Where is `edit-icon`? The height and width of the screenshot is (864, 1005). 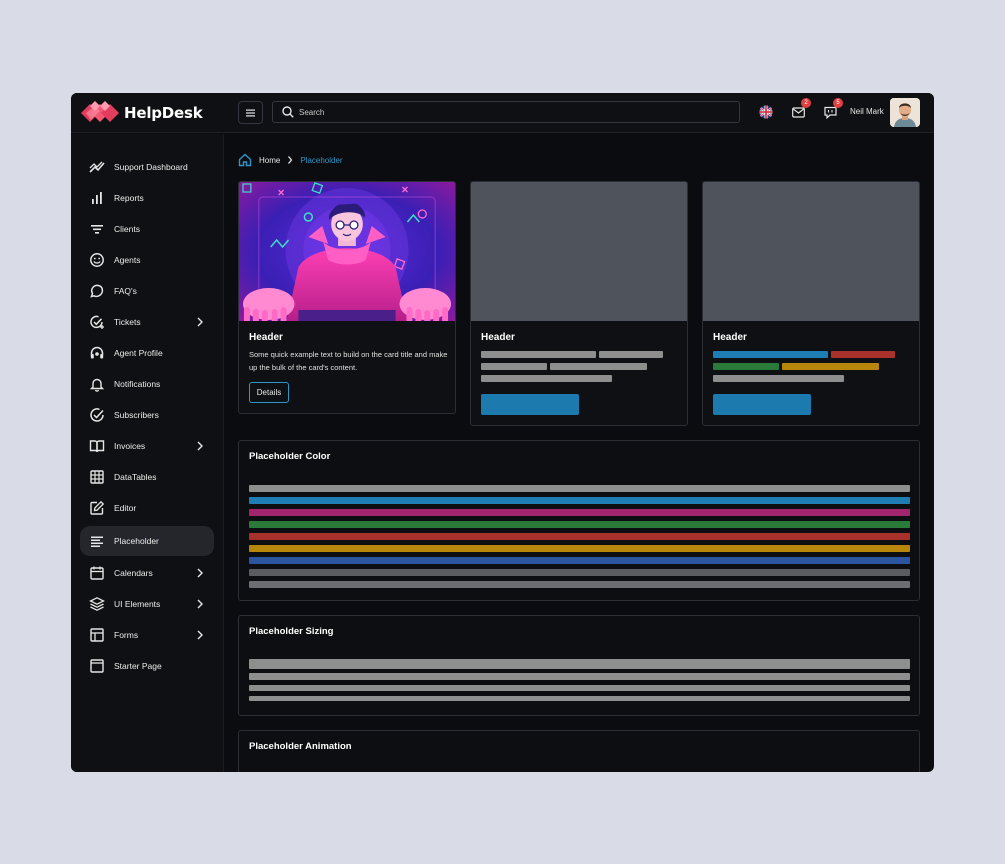
edit-icon is located at coordinates (97, 507).